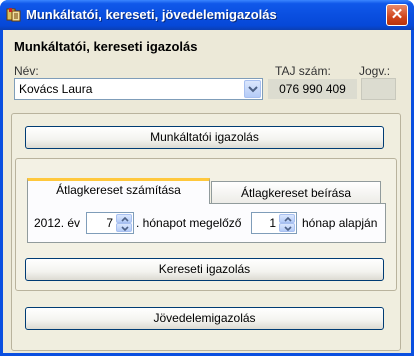  I want to click on months-count-value: 1, so click(272, 223).